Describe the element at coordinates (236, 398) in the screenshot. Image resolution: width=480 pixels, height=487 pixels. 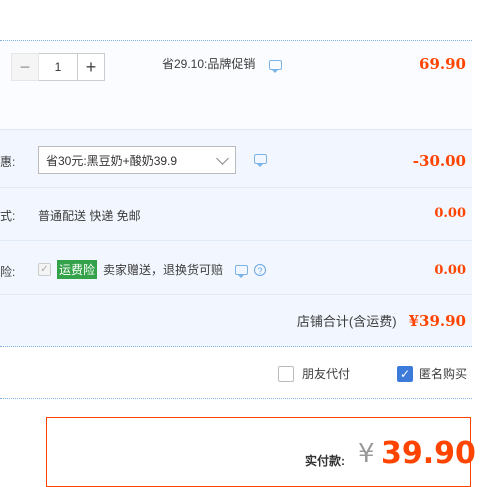
I see `section-divider` at that location.